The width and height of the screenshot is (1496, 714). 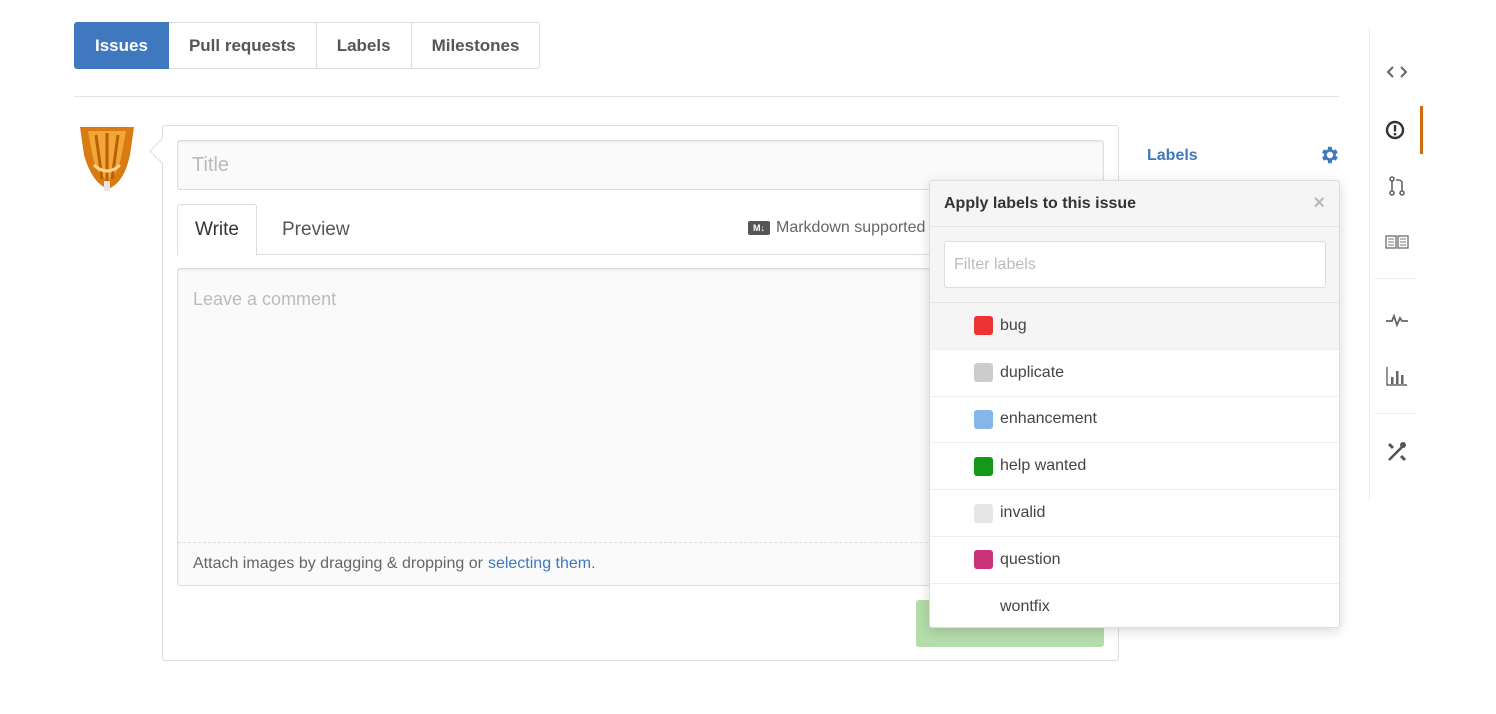 What do you see at coordinates (593, 563) in the screenshot?
I see `attach-period: .` at bounding box center [593, 563].